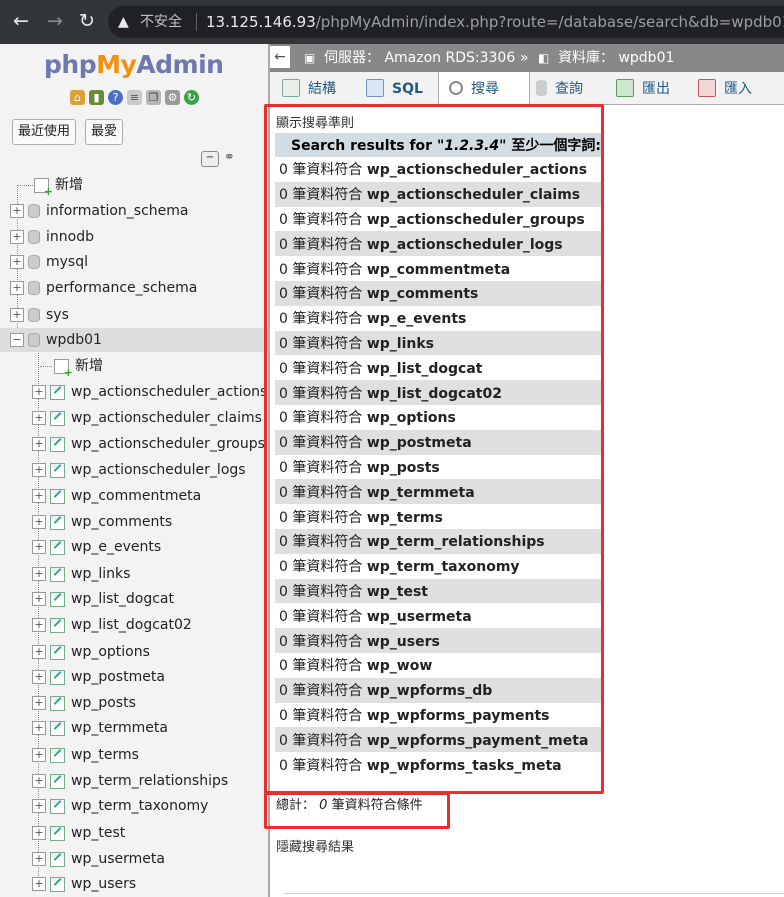 This screenshot has width=784, height=897. I want to click on tree-table-item: + wp_actionscheduler_logs, so click(139, 470).